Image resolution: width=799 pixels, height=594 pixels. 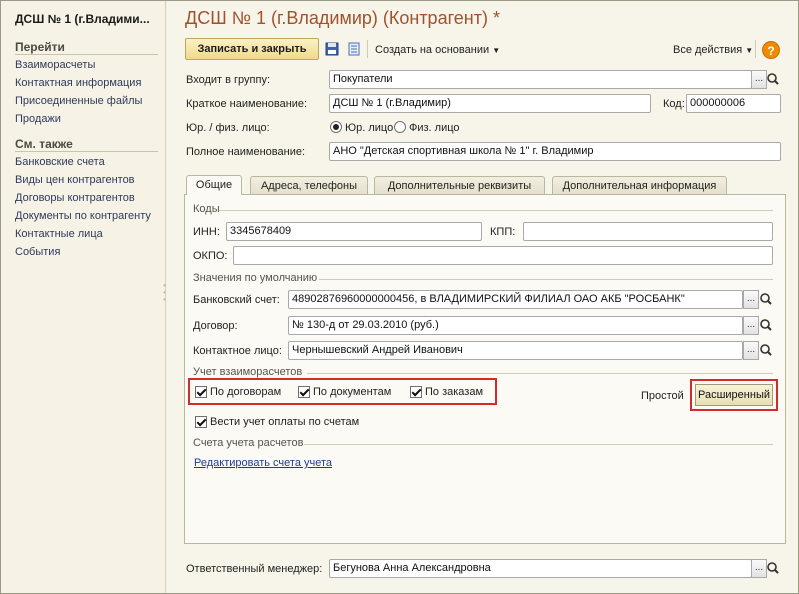 I want to click on goto-header: Перейти, so click(x=40, y=47).